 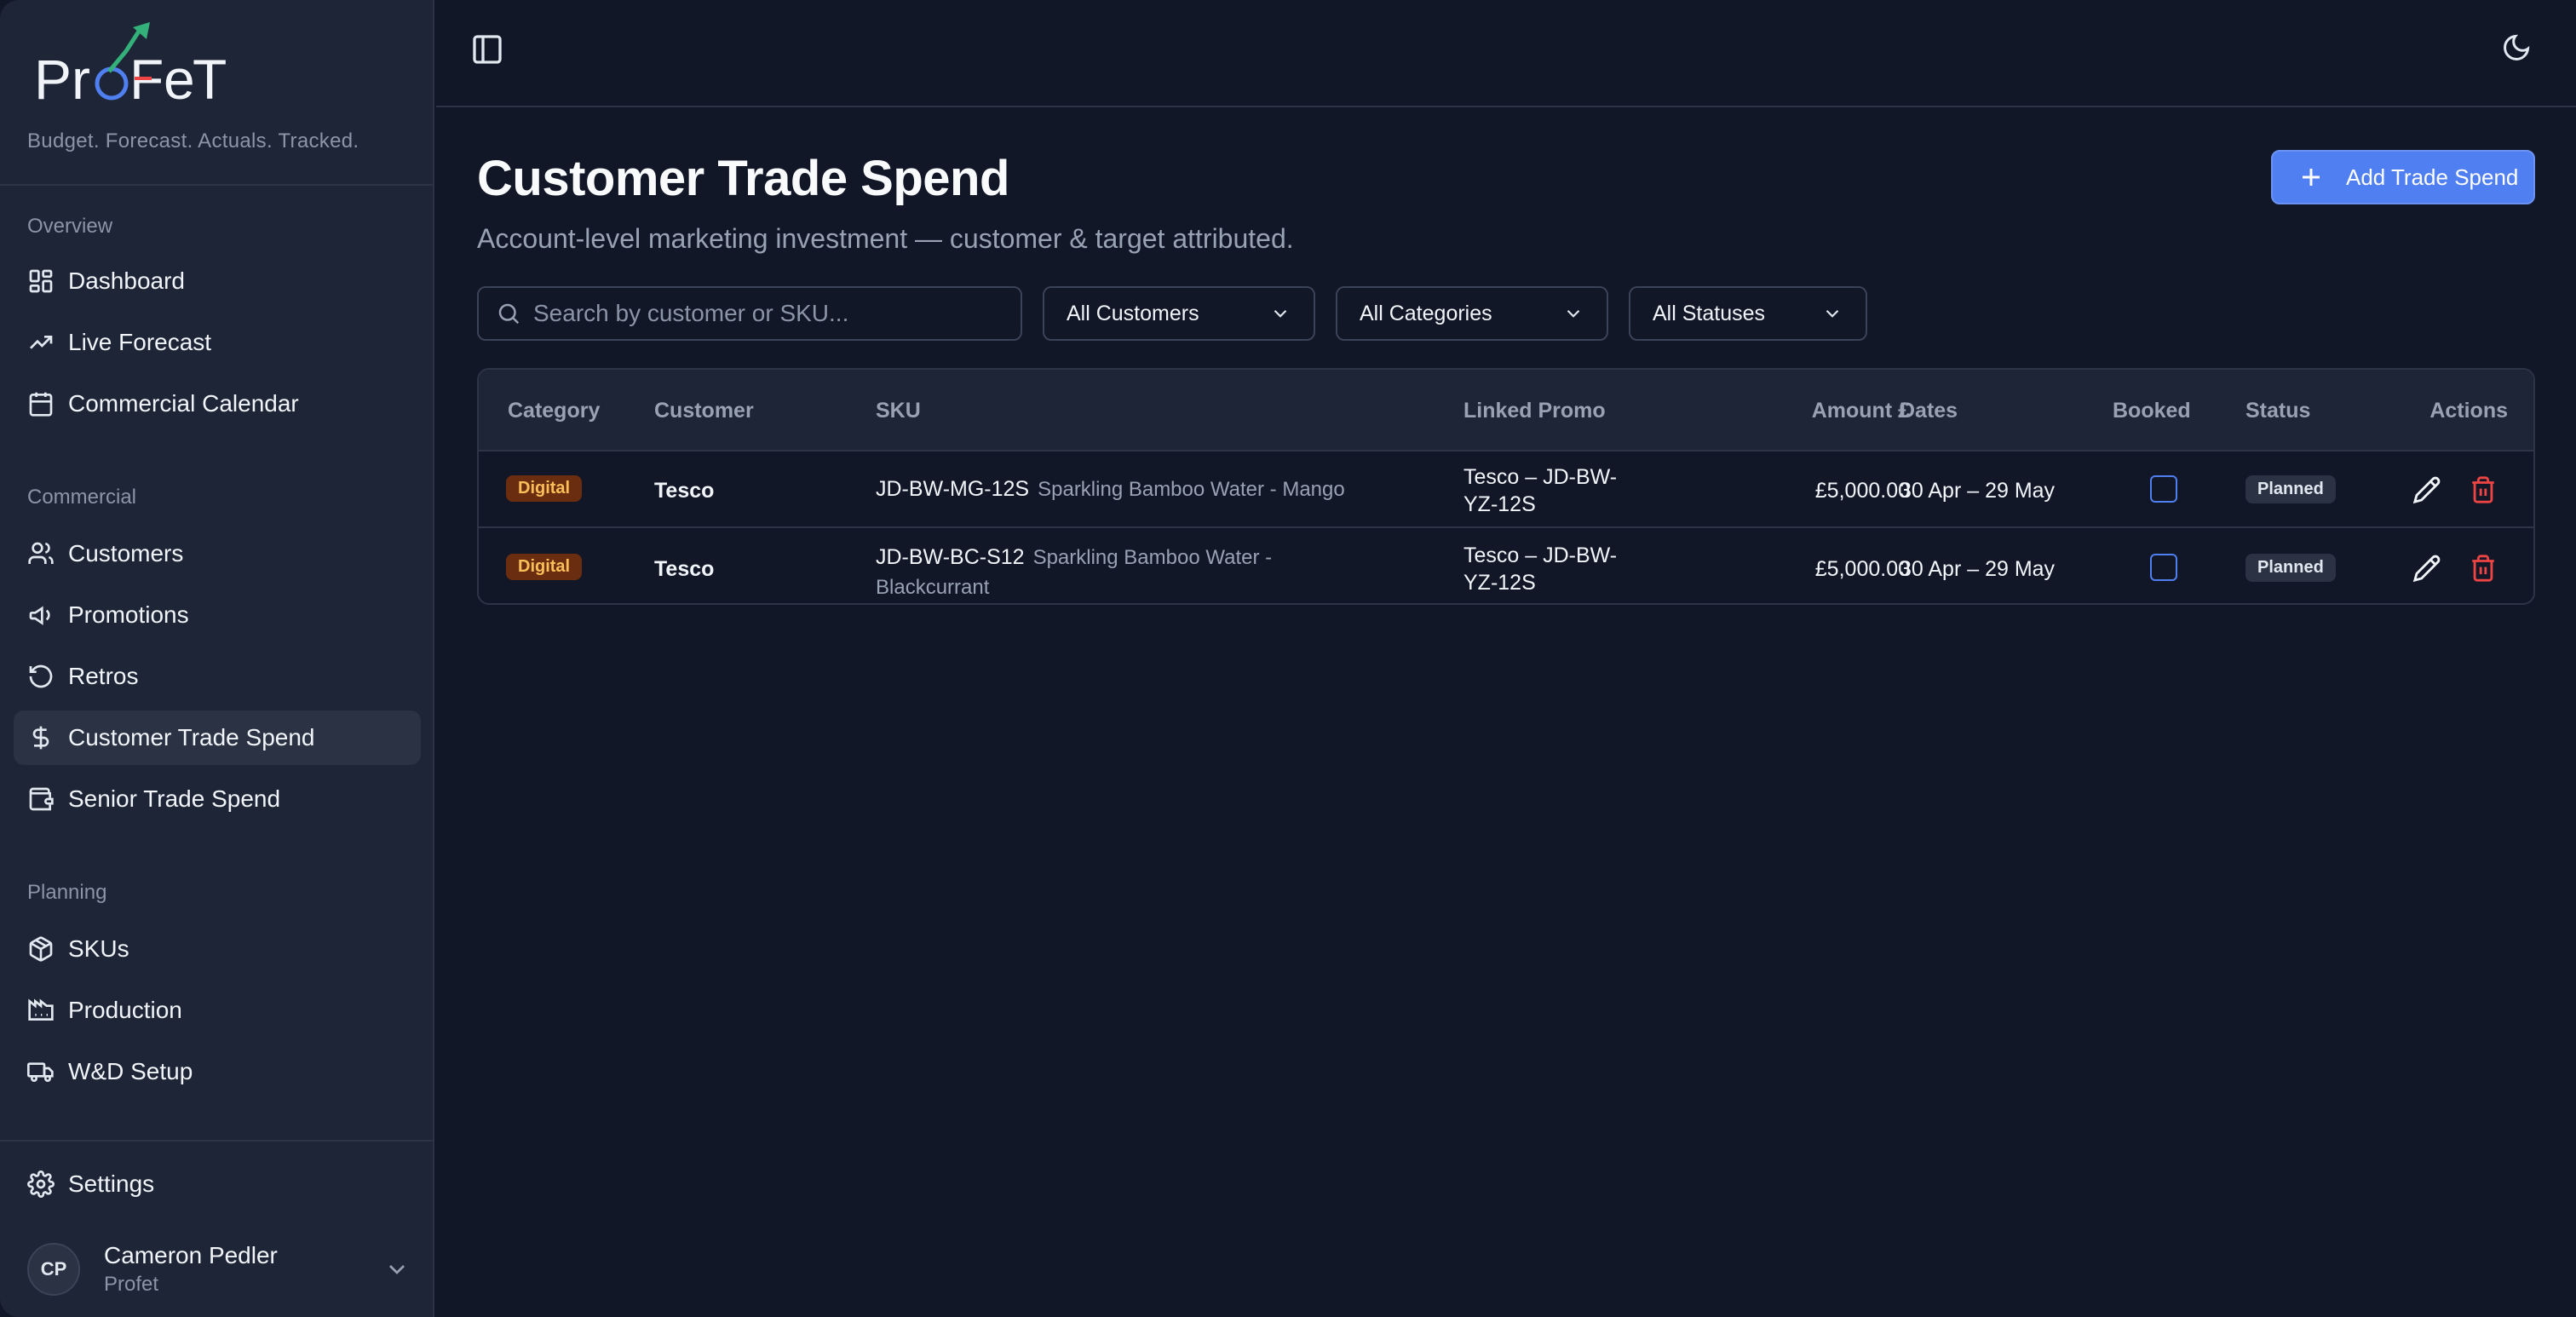 I want to click on column-header-dates: Dates, so click(x=1929, y=411).